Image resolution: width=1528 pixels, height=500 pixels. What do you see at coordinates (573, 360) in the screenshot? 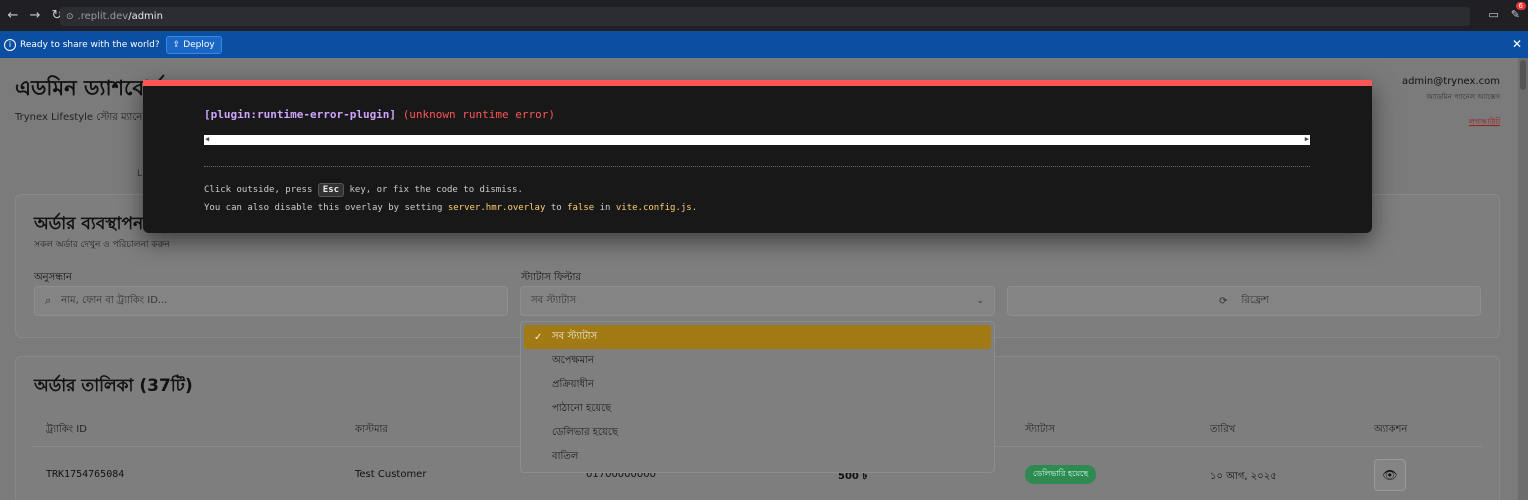
I see `option-label: অপেক্ষমান` at bounding box center [573, 360].